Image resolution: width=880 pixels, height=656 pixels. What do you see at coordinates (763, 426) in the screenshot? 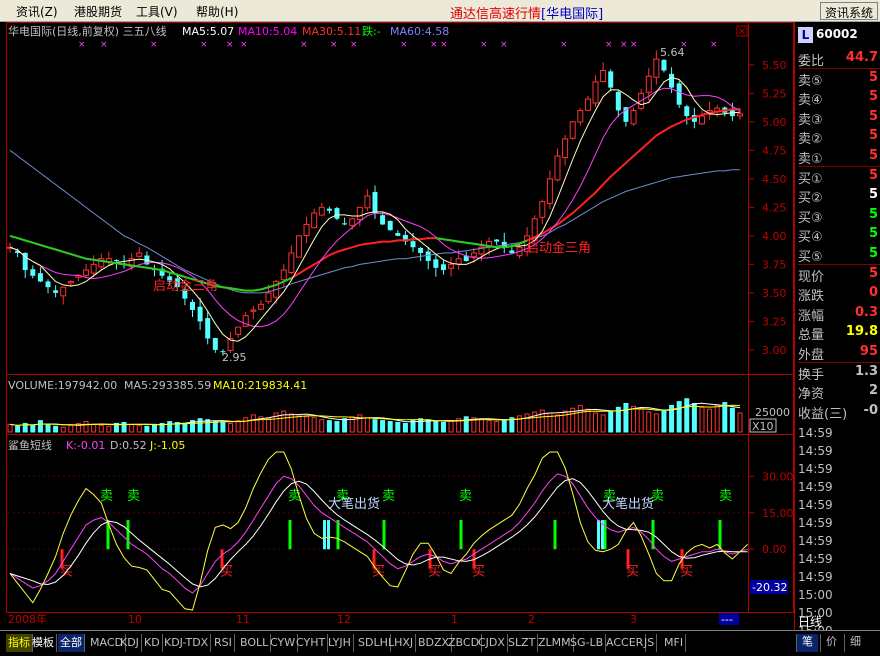
I see `volume-unit: X10` at bounding box center [763, 426].